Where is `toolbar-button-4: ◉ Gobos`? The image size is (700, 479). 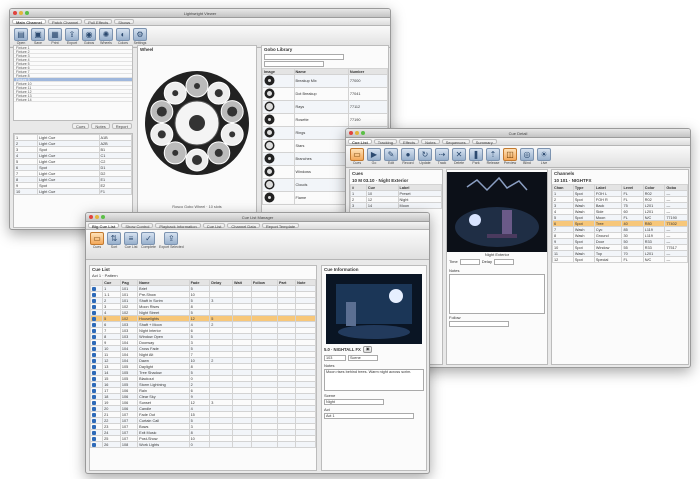
toolbar-button-4: ◉ Gobos is located at coordinates (89, 36).